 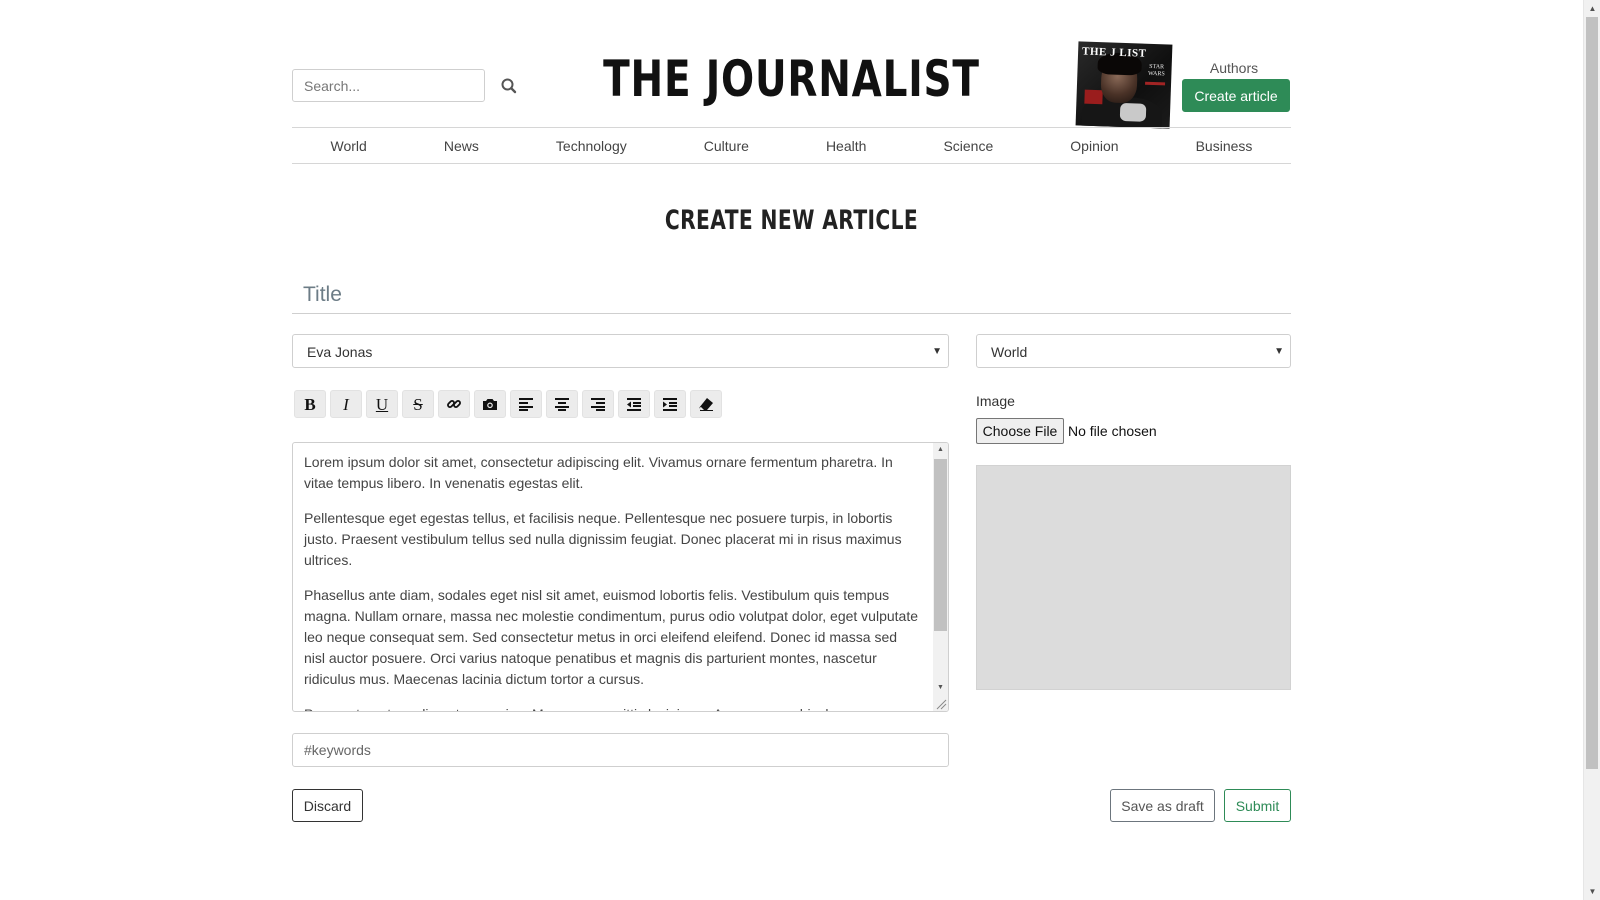 I want to click on author-select: Eva Jonas ▼, so click(x=620, y=351).